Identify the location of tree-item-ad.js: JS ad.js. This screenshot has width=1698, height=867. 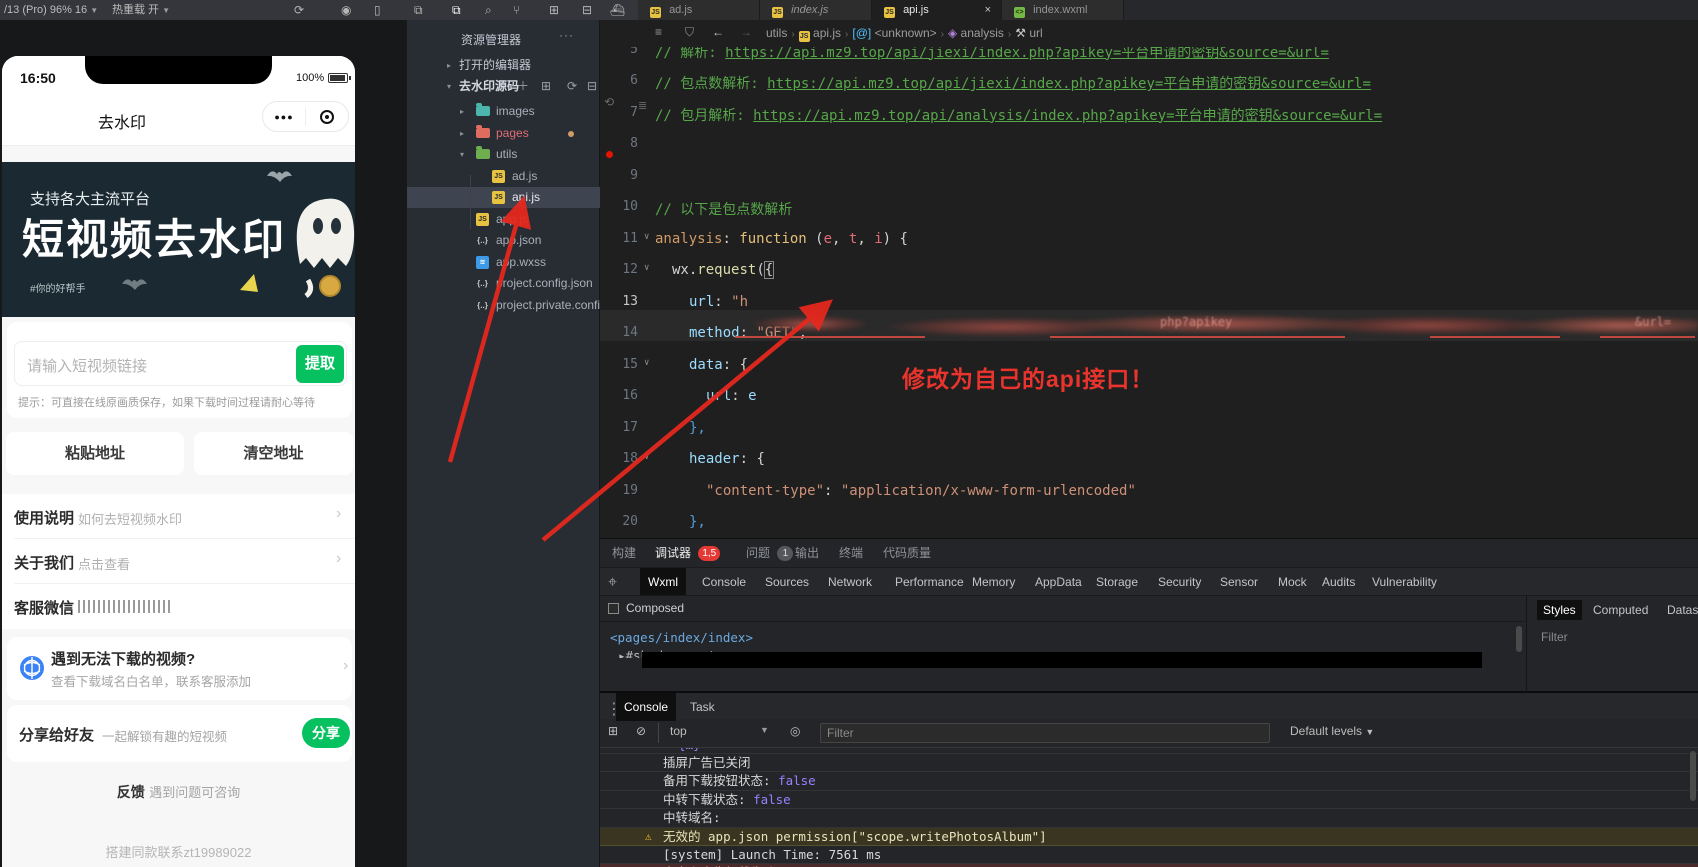
(503, 176).